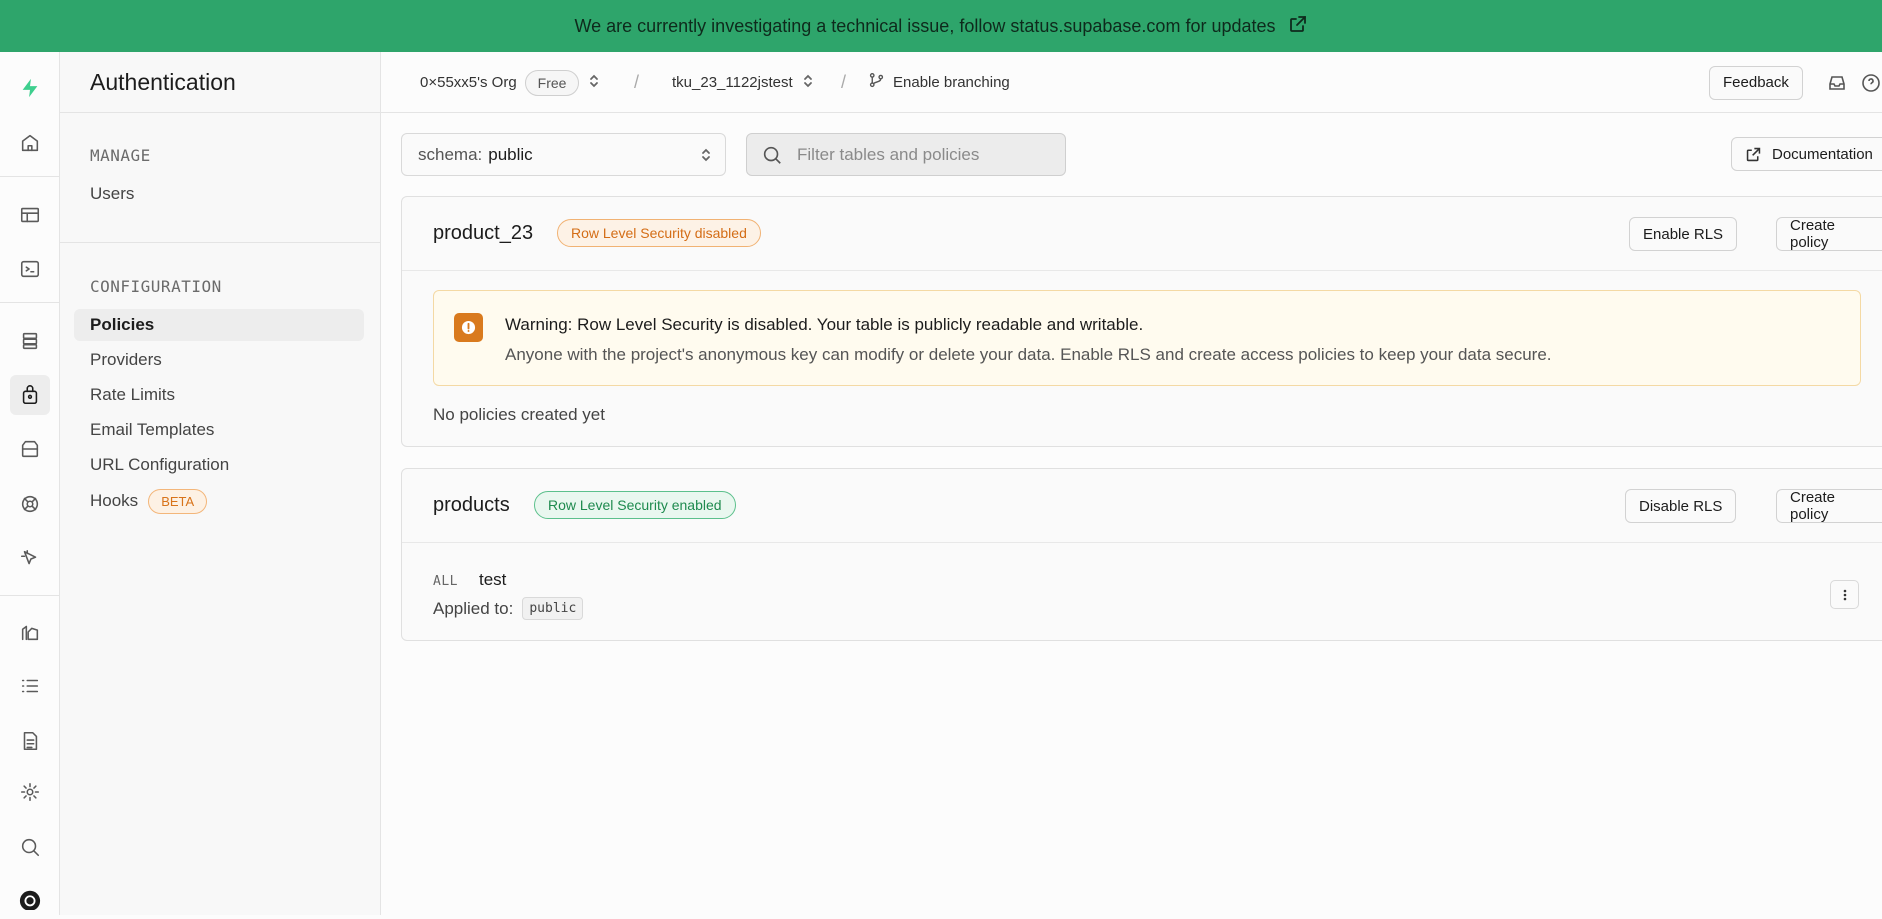  What do you see at coordinates (219, 360) in the screenshot?
I see `sidebar-item-providers: Providers` at bounding box center [219, 360].